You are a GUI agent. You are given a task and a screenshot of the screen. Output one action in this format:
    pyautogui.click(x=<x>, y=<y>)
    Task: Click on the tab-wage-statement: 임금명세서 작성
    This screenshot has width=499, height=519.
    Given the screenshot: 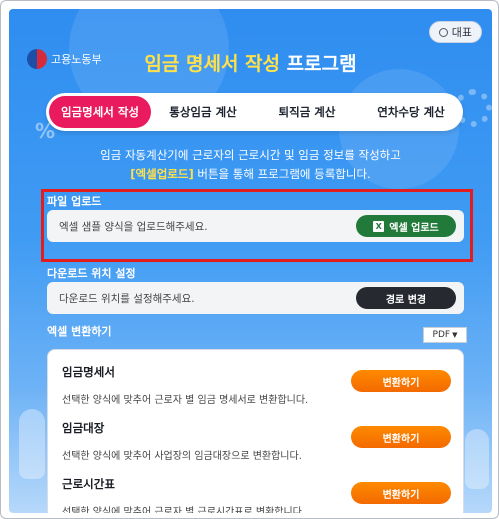 What is the action you would take?
    pyautogui.click(x=100, y=112)
    